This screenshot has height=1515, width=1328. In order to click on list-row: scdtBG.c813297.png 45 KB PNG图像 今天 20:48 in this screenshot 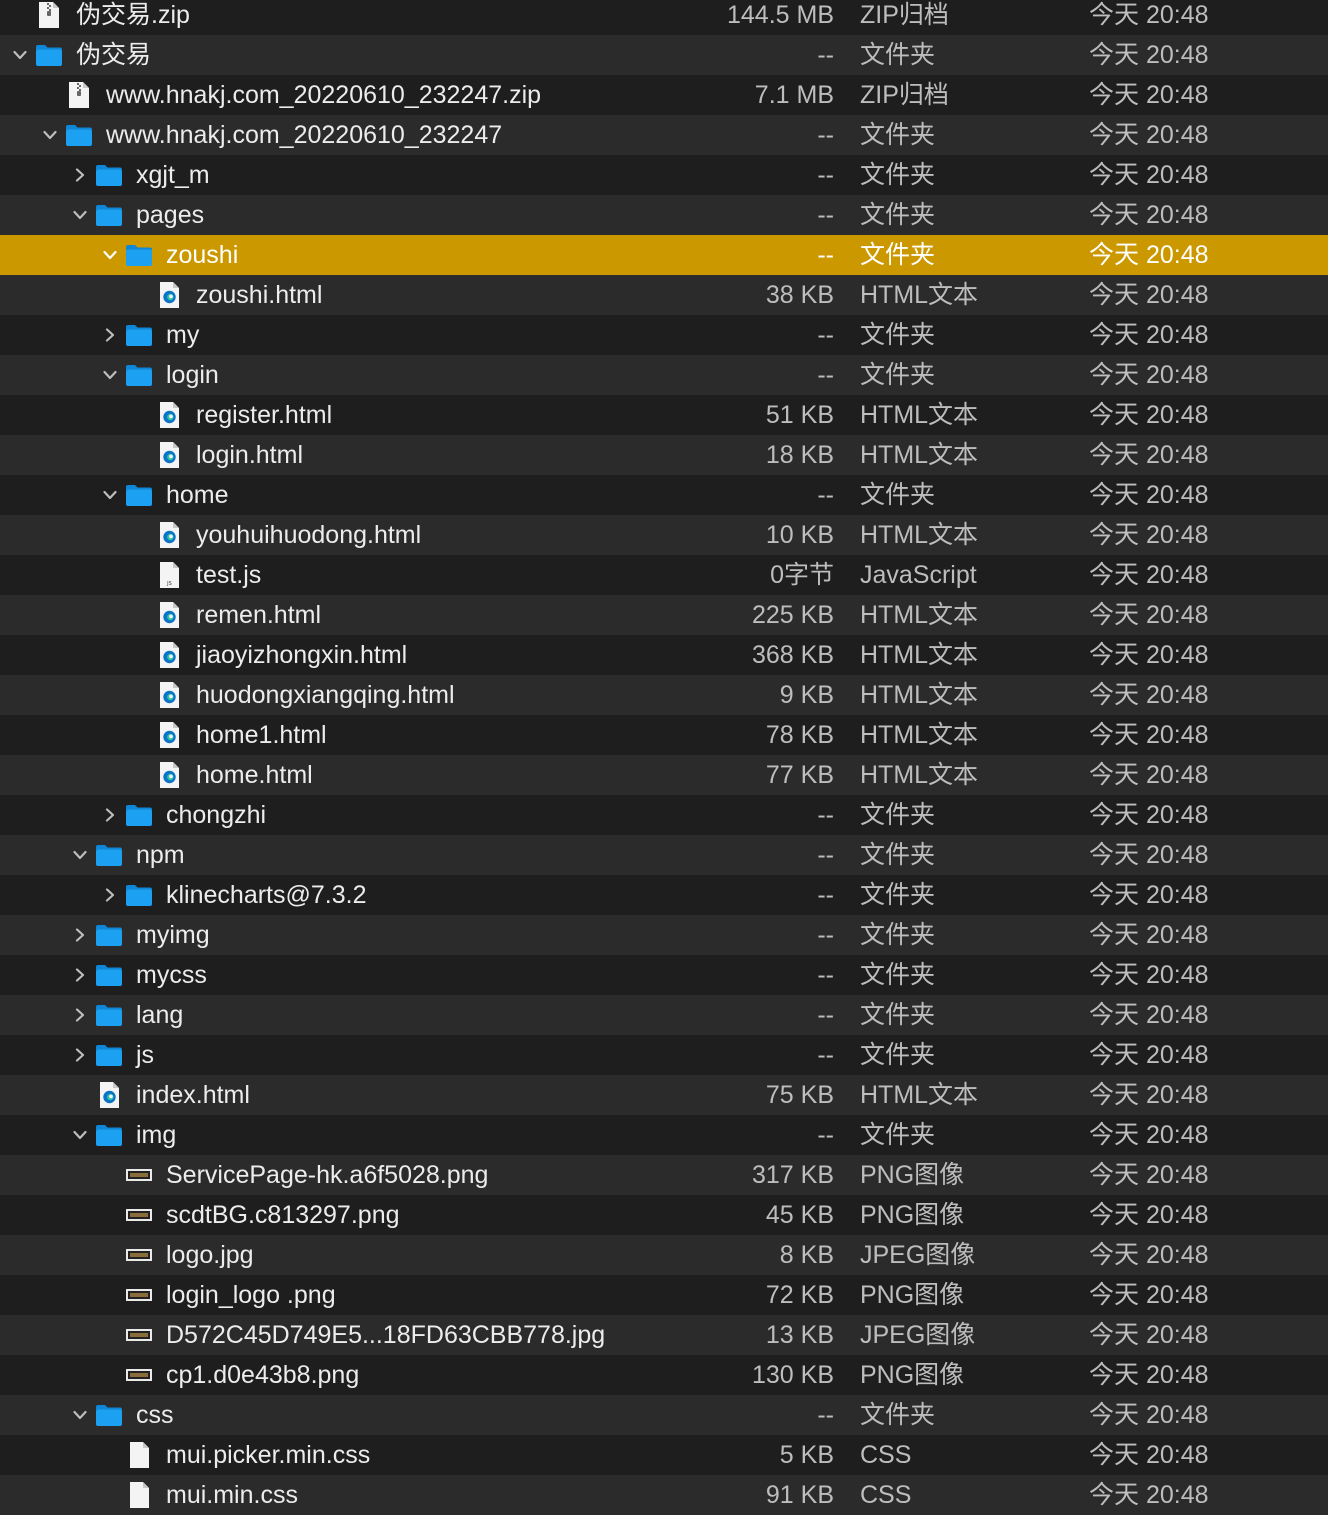, I will do `click(664, 1215)`.